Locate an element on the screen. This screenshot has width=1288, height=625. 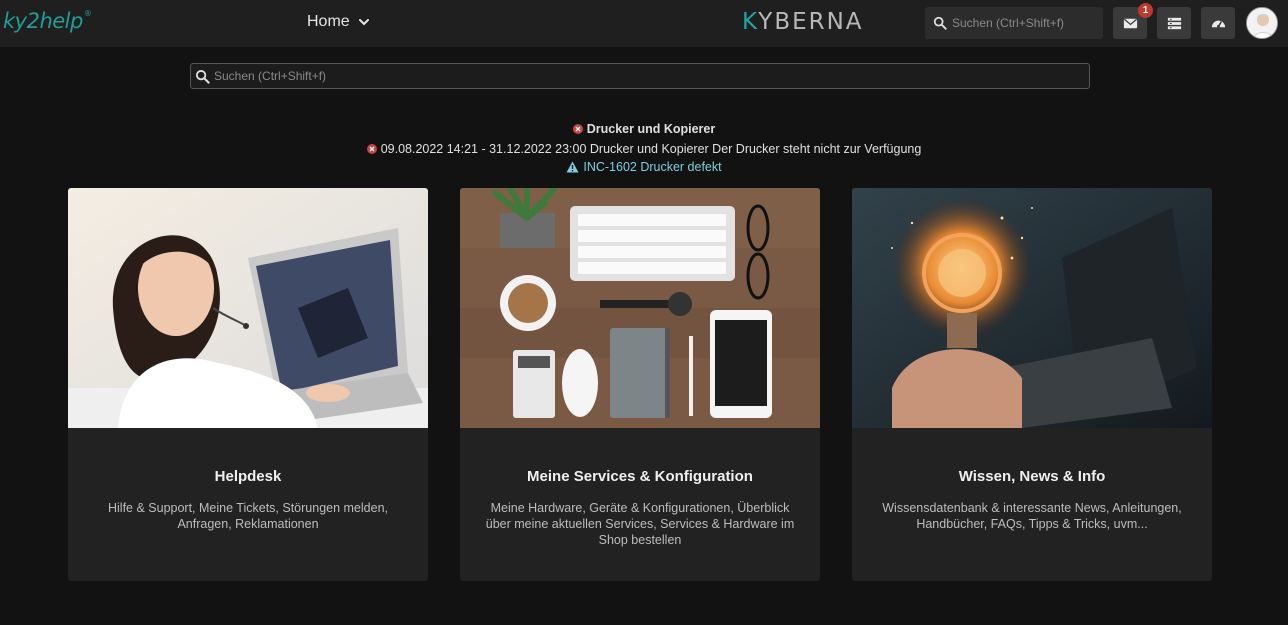
header-search-box is located at coordinates (1014, 23).